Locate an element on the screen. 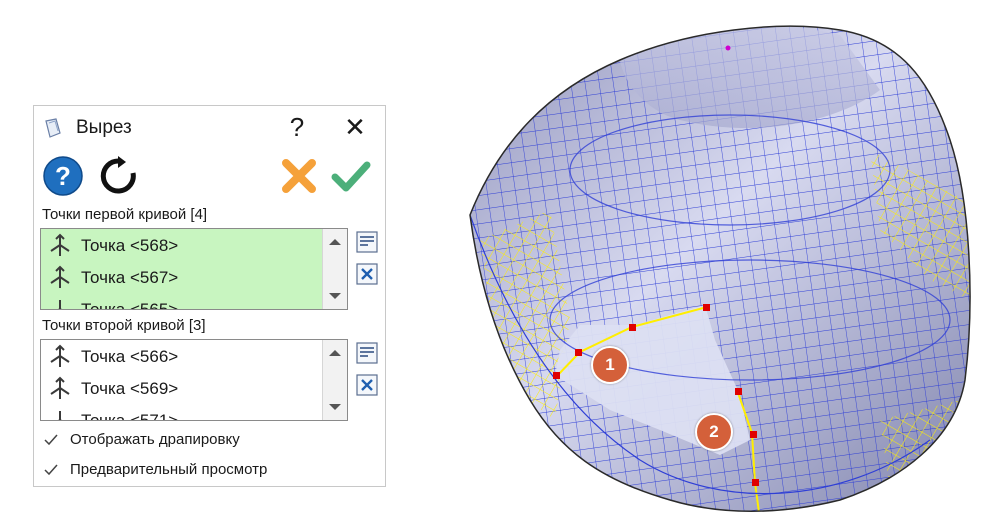 This screenshot has width=995, height=525. list-item-label: Точка <571> is located at coordinates (130, 416).